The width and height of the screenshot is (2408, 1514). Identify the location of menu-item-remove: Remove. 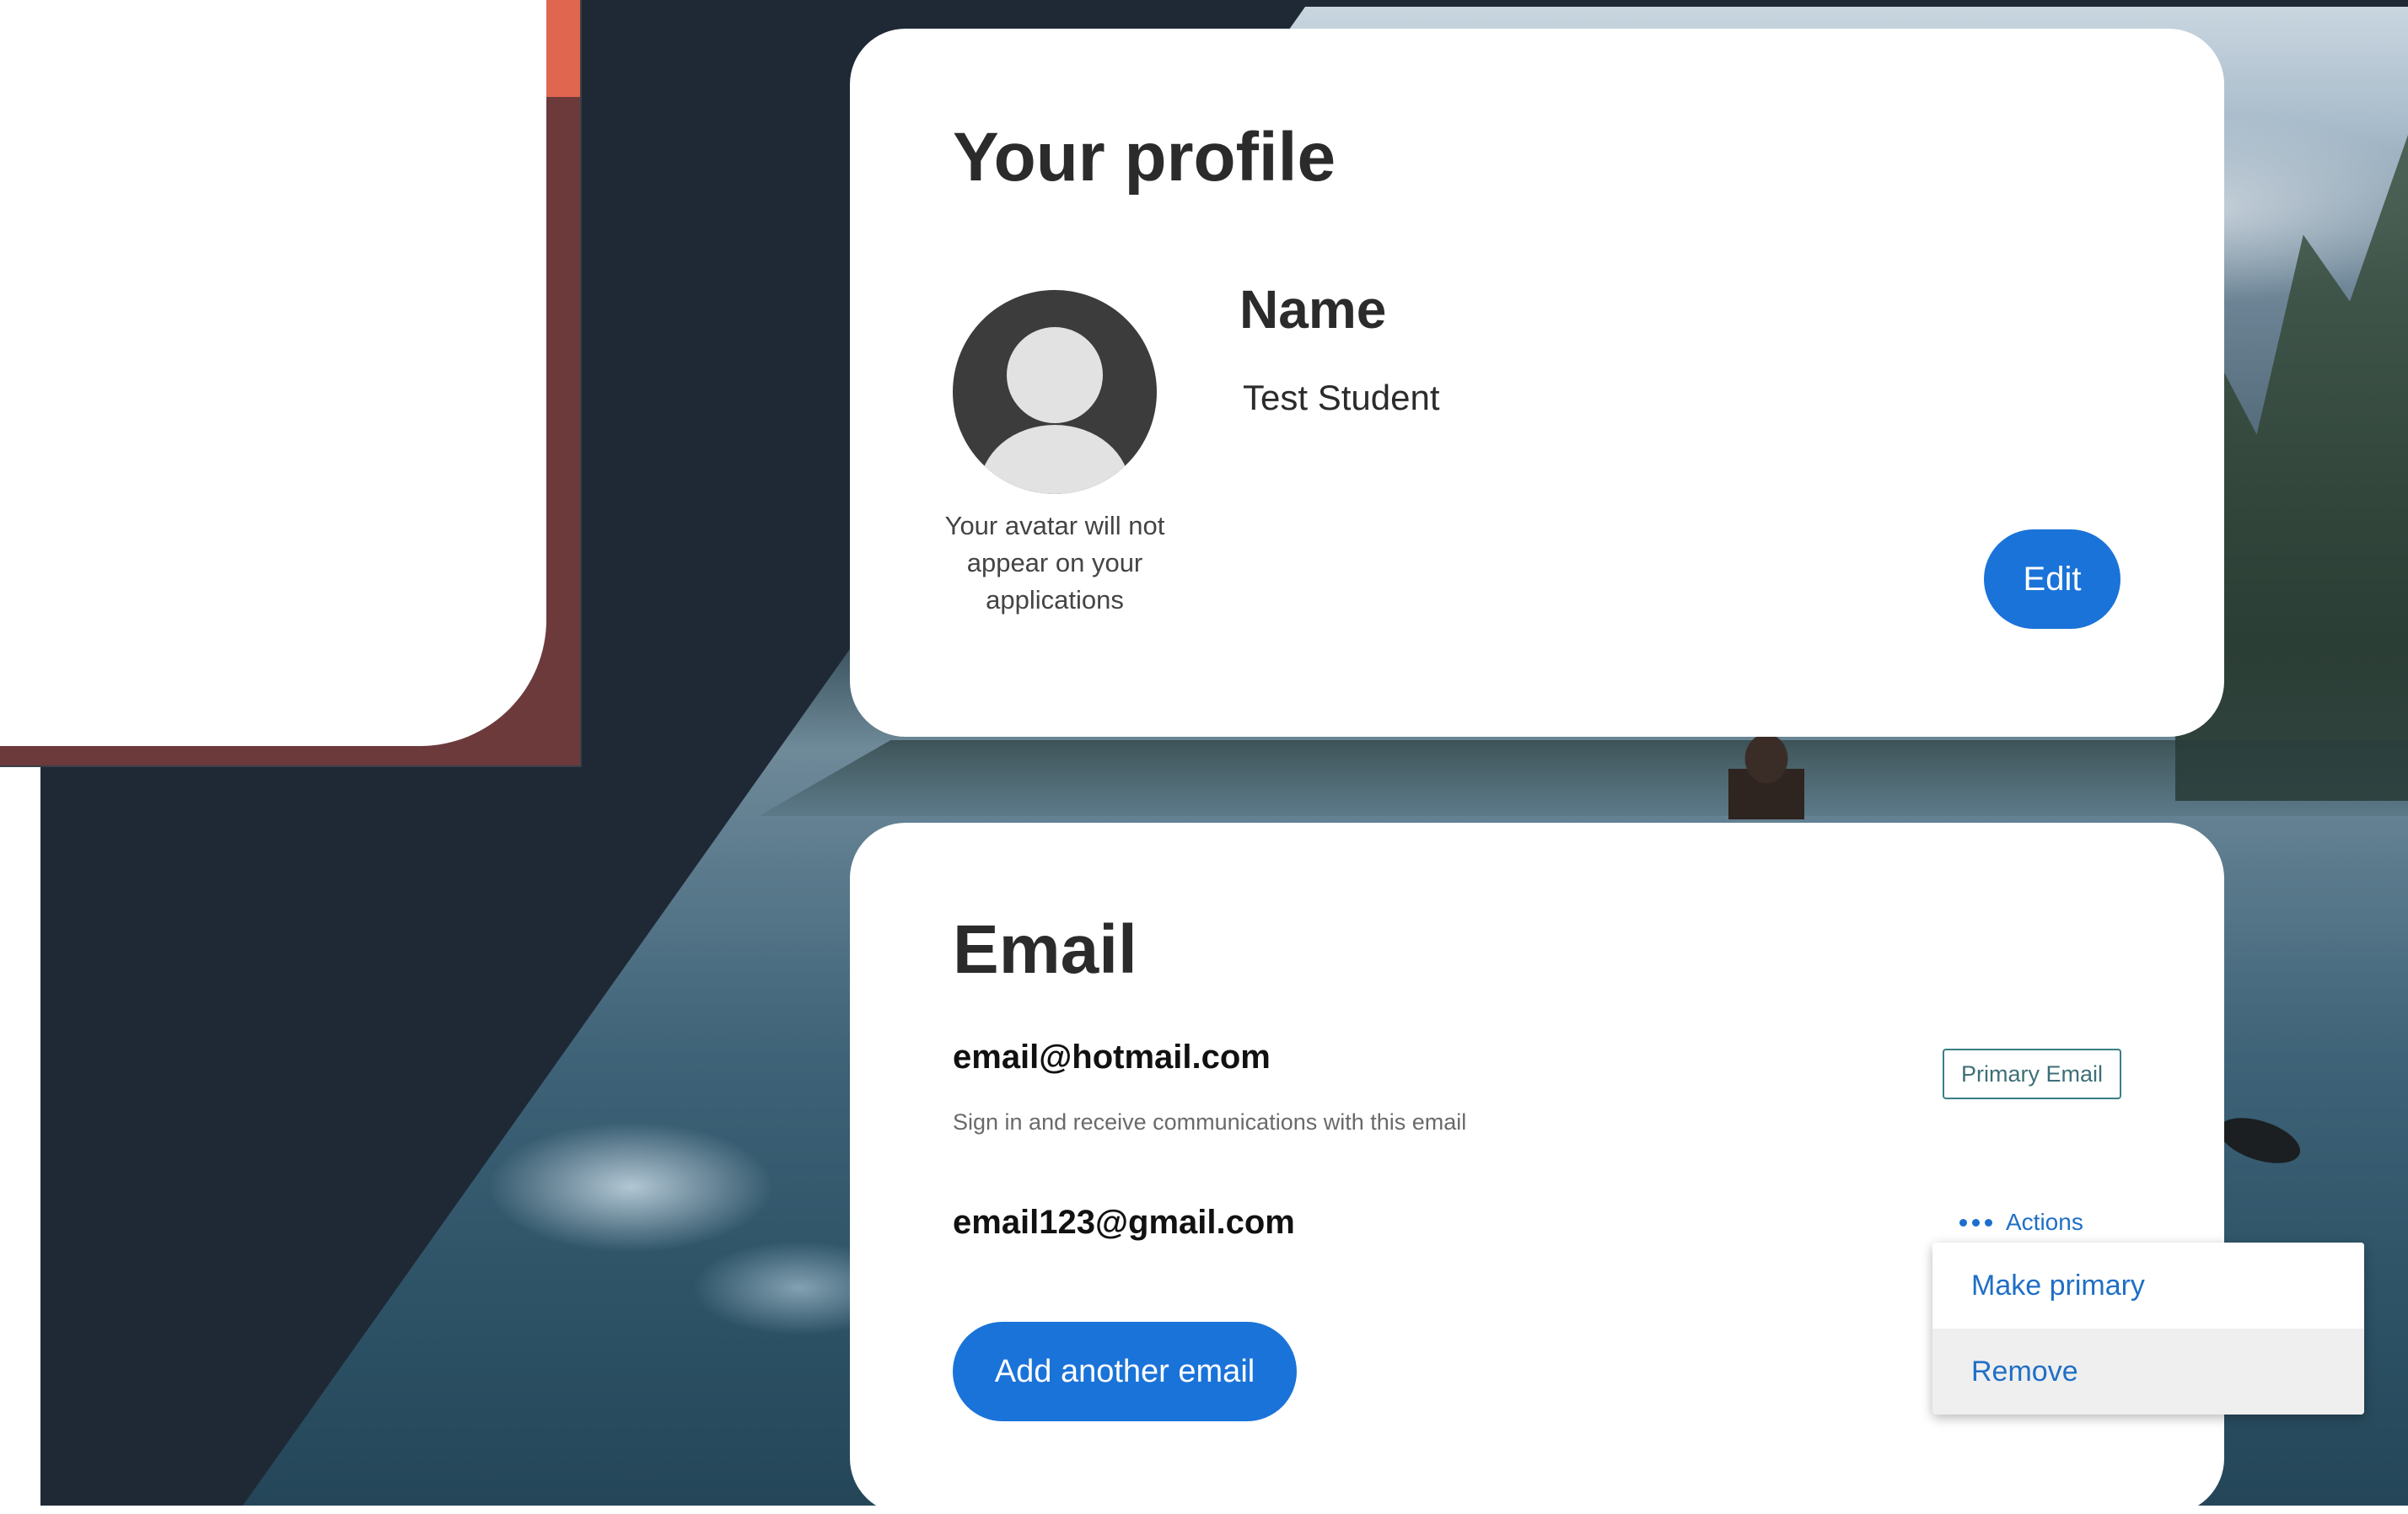
(2148, 1372).